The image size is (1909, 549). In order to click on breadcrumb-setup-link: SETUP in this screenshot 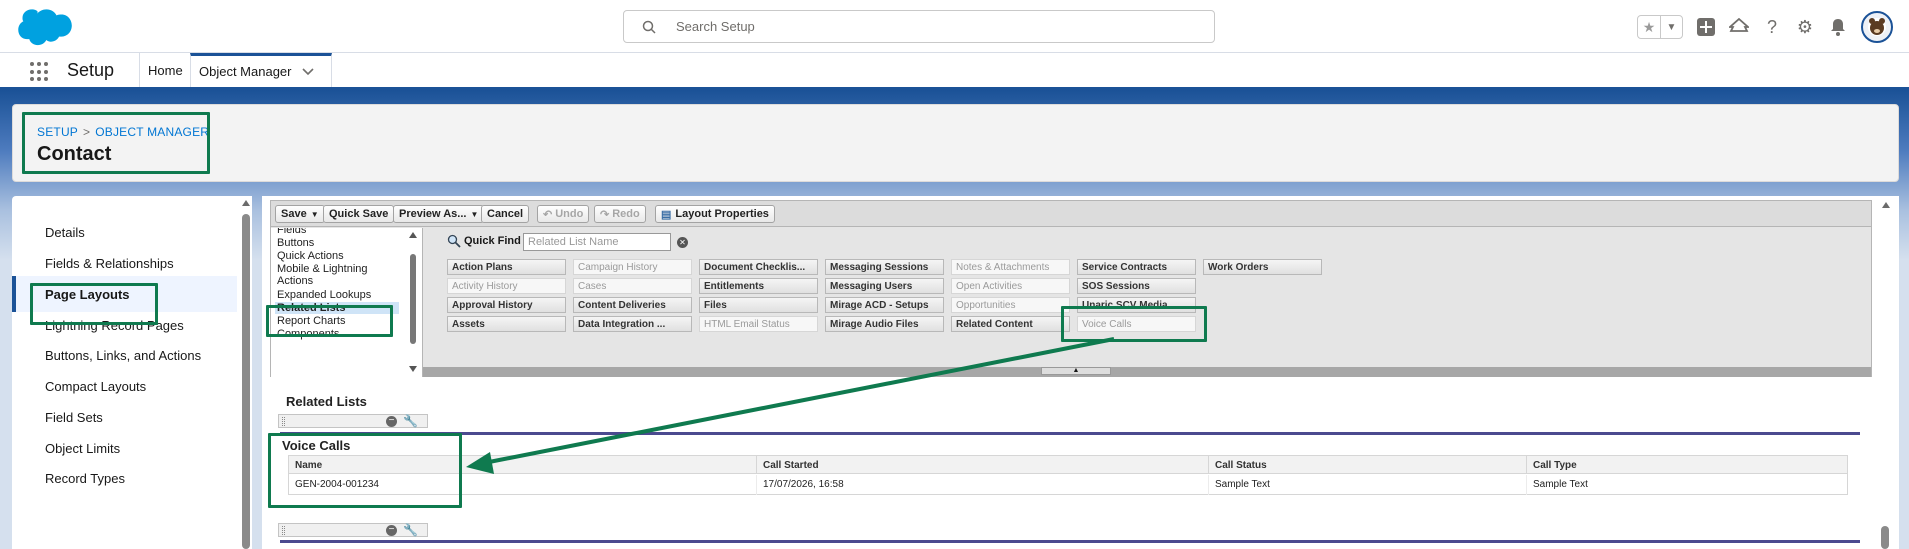, I will do `click(57, 132)`.